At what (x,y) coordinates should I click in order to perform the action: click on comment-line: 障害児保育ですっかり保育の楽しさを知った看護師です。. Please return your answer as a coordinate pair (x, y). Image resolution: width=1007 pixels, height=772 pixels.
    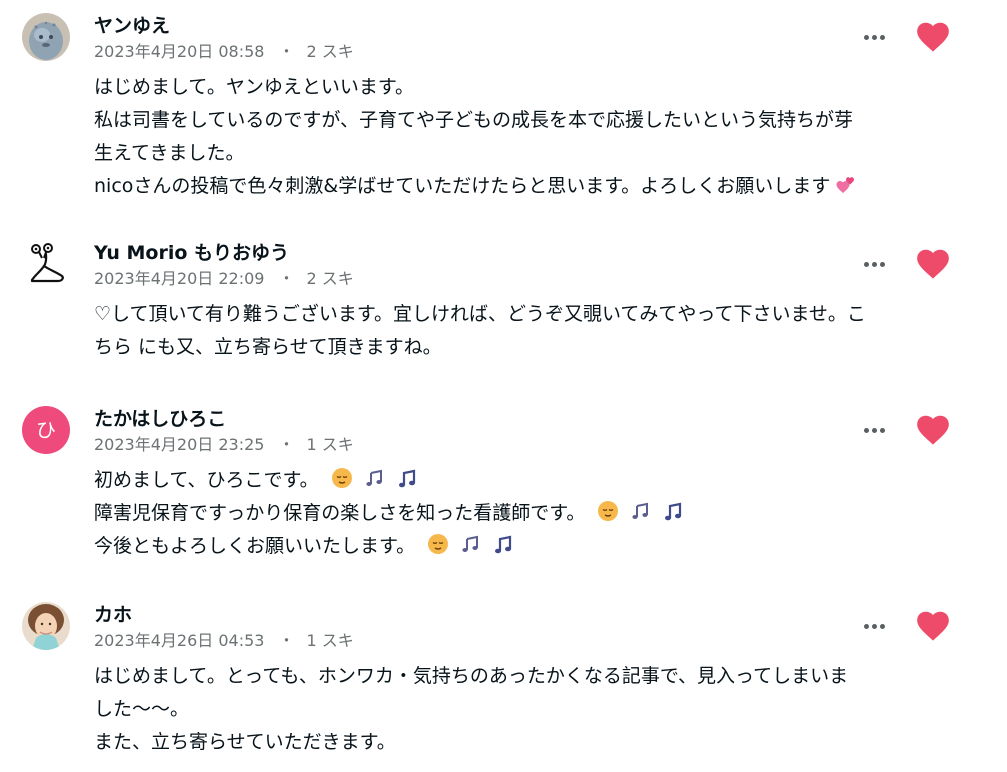
    Looking at the image, I should click on (340, 513).